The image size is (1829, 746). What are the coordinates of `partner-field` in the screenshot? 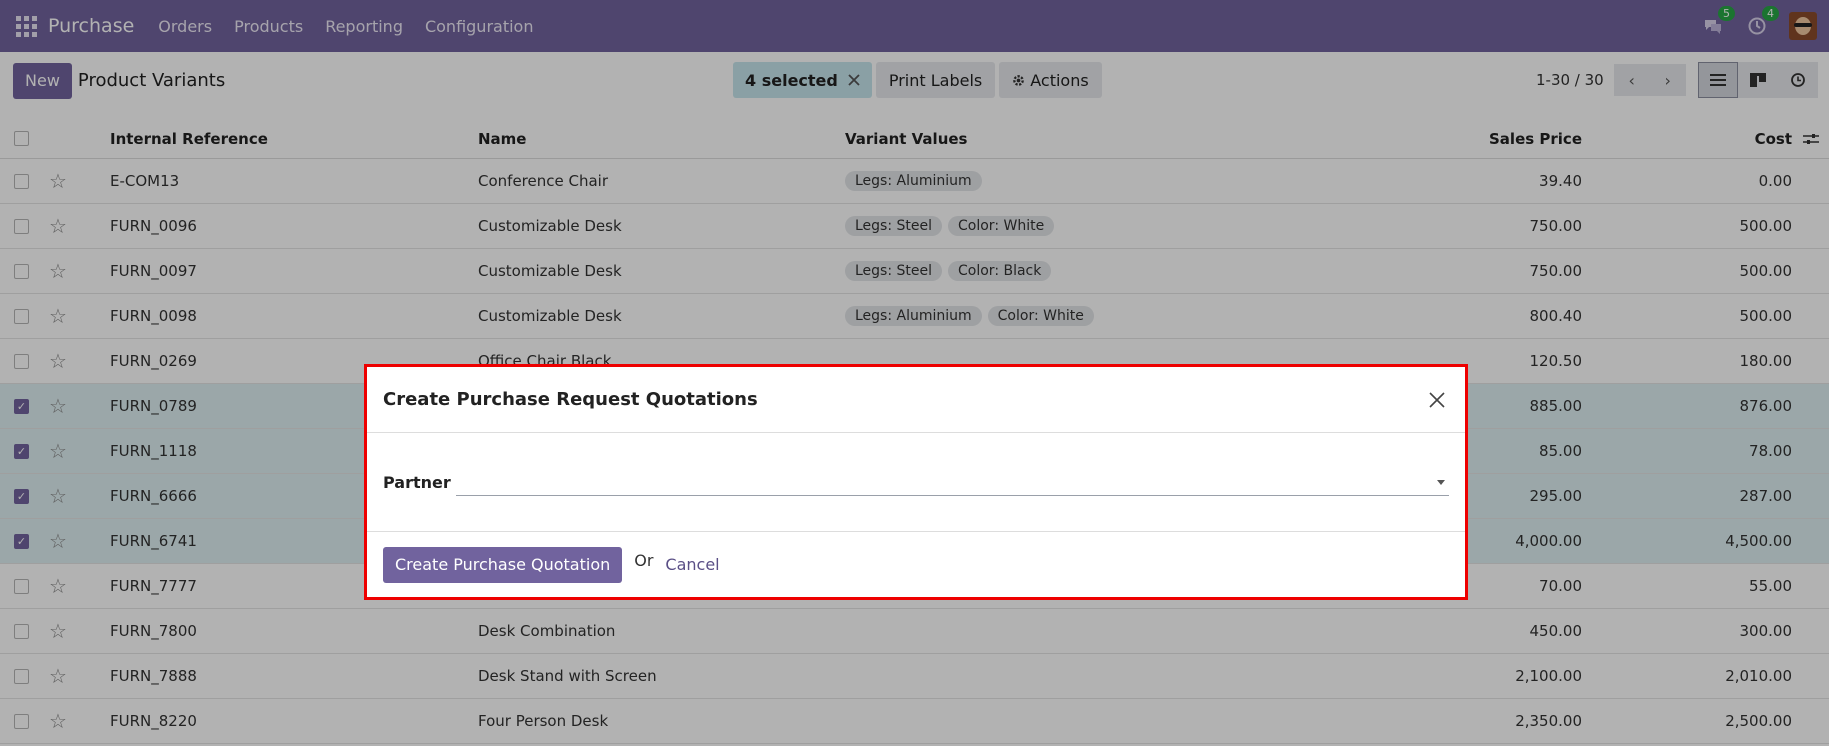 It's located at (952, 482).